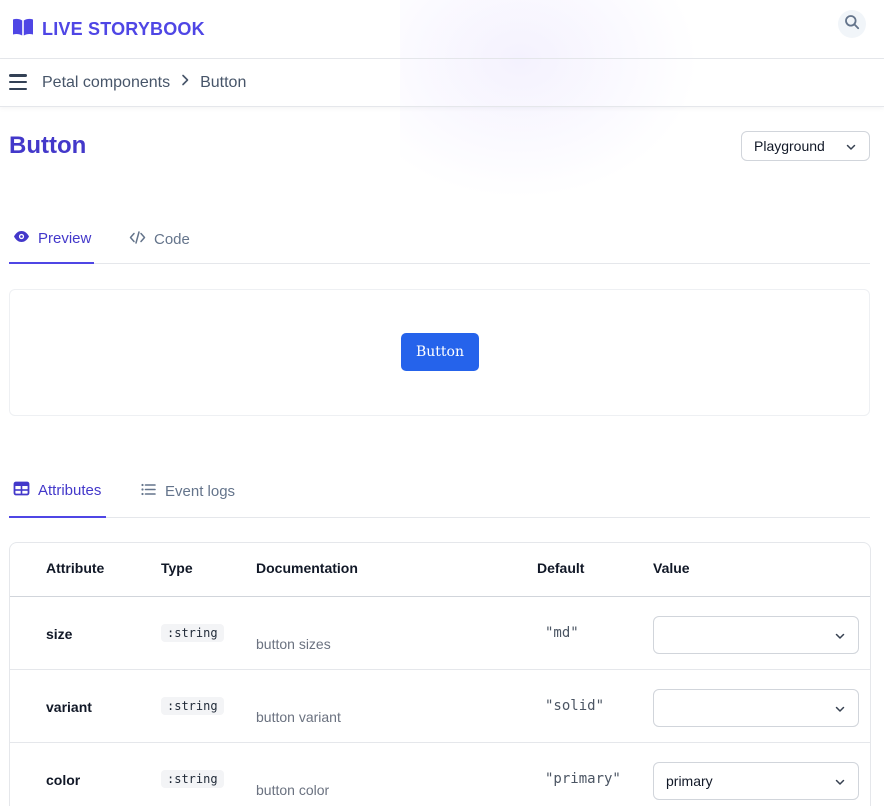 This screenshot has width=884, height=806. Describe the element at coordinates (575, 706) in the screenshot. I see `attribute-default: "solid"` at that location.